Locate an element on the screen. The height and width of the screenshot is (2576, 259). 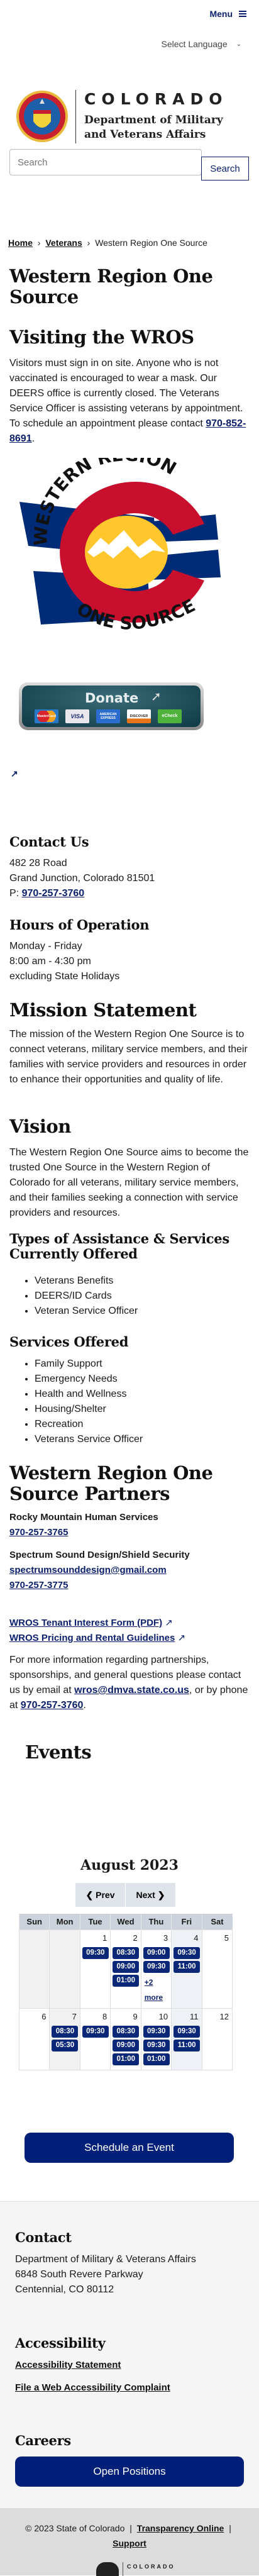
breadcrumb-veterans: Veterans is located at coordinates (64, 243).